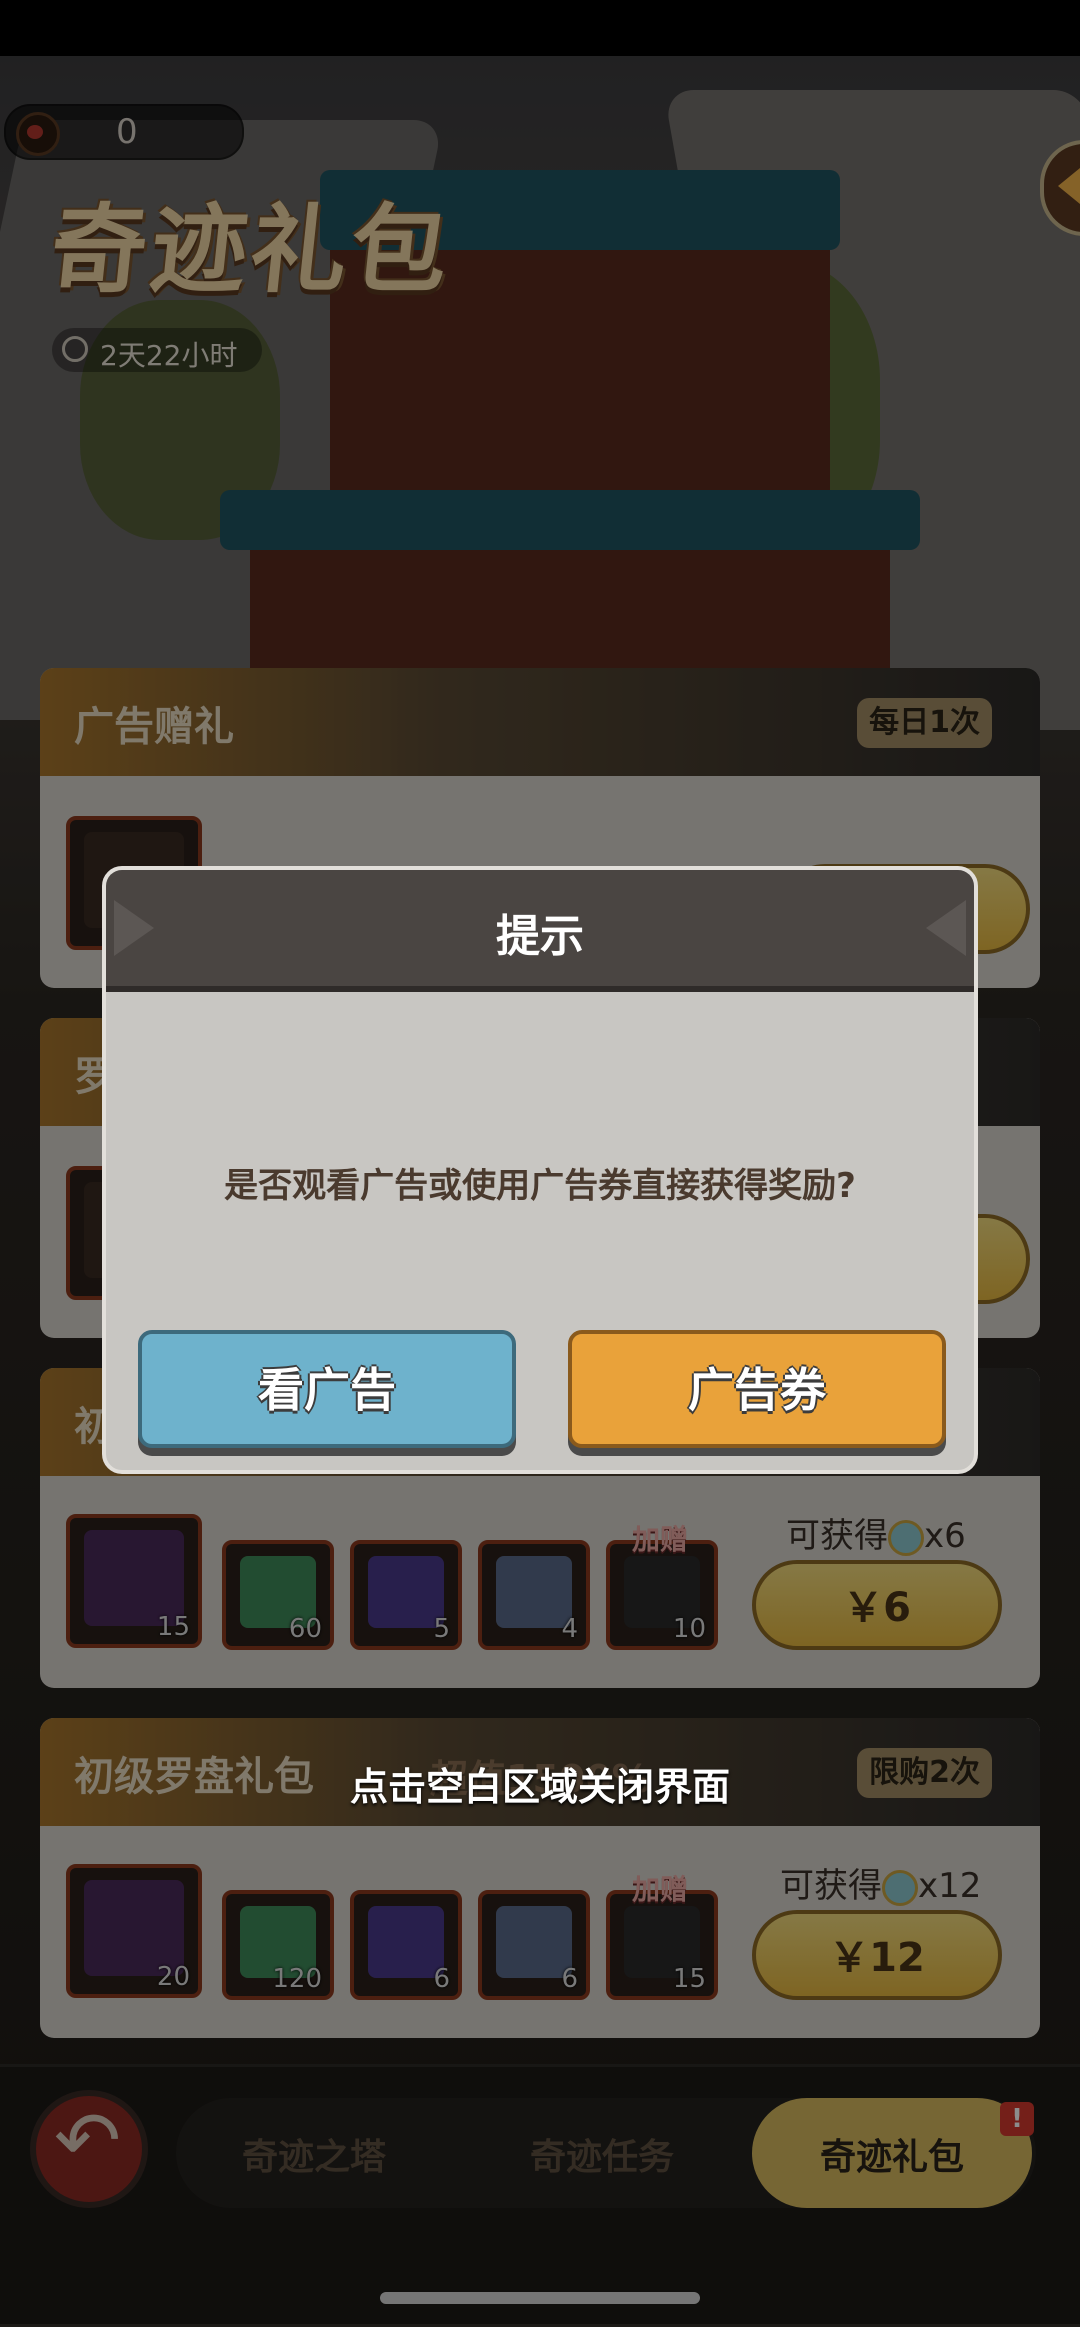 The height and width of the screenshot is (2327, 1080). What do you see at coordinates (539, 1787) in the screenshot?
I see `close-hint: 点击空白区域关闭界面` at bounding box center [539, 1787].